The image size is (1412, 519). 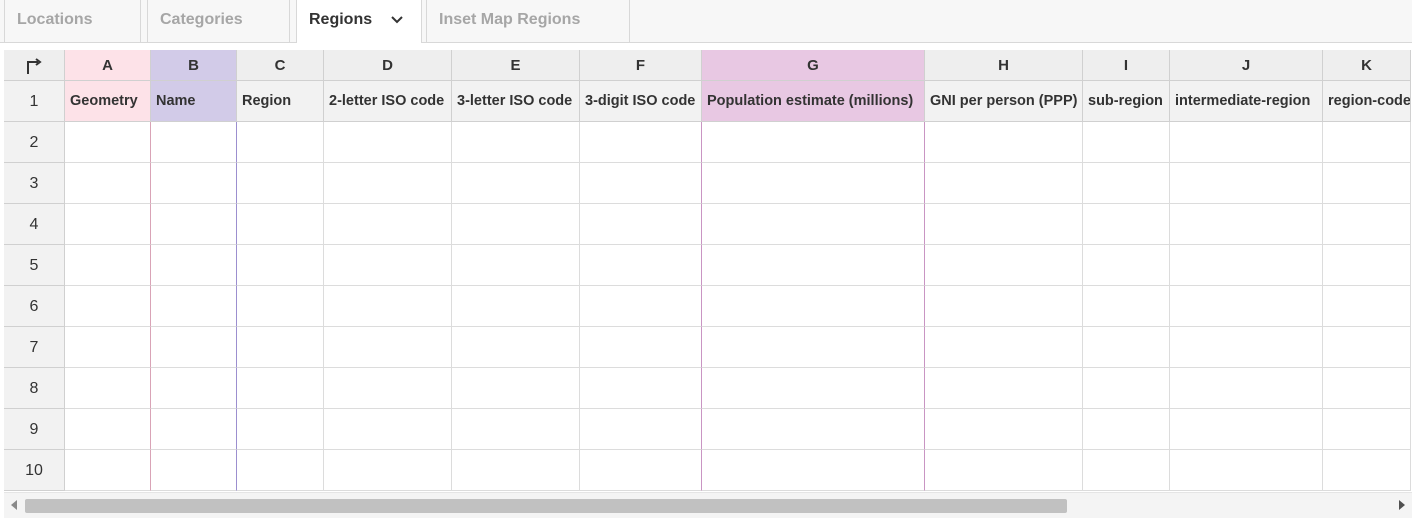 What do you see at coordinates (194, 347) in the screenshot?
I see `cell-b7` at bounding box center [194, 347].